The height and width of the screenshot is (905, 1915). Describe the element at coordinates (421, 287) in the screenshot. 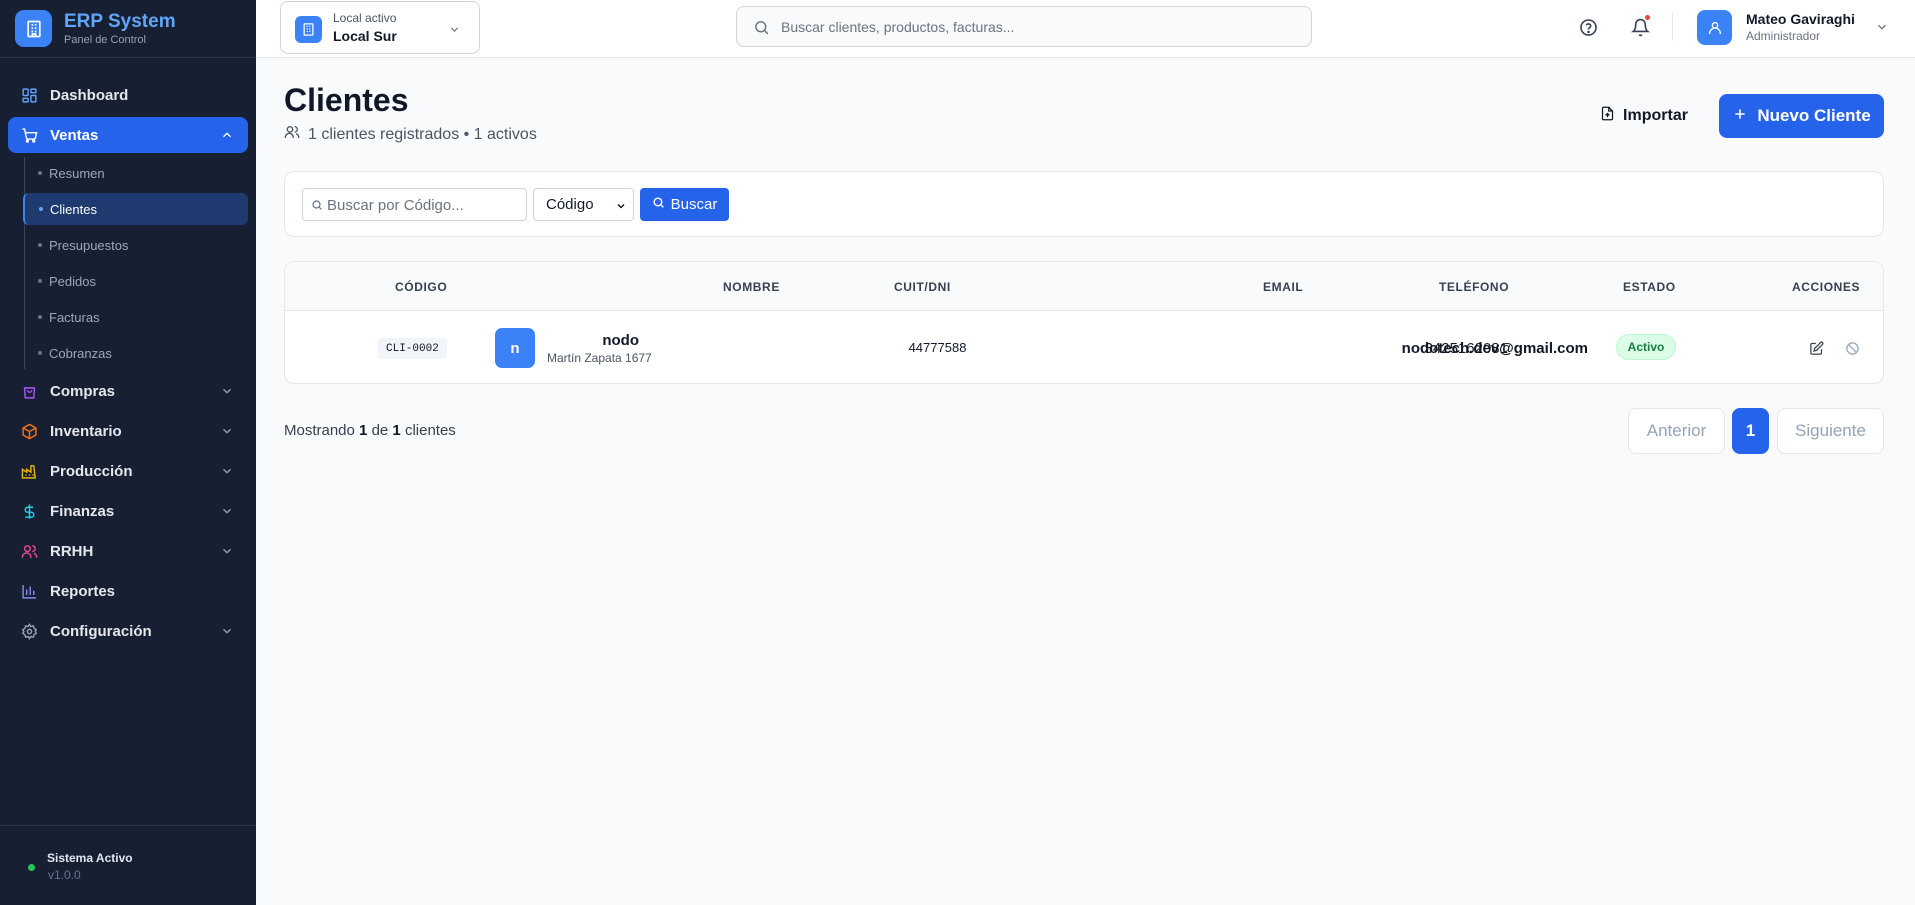

I see `column-header-codigo: CÓDIGO` at that location.